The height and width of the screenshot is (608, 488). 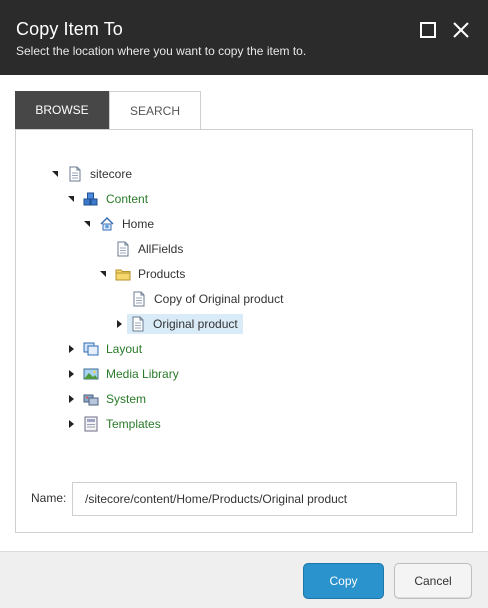 I want to click on tree-node-media-library: Media Library, so click(x=124, y=374).